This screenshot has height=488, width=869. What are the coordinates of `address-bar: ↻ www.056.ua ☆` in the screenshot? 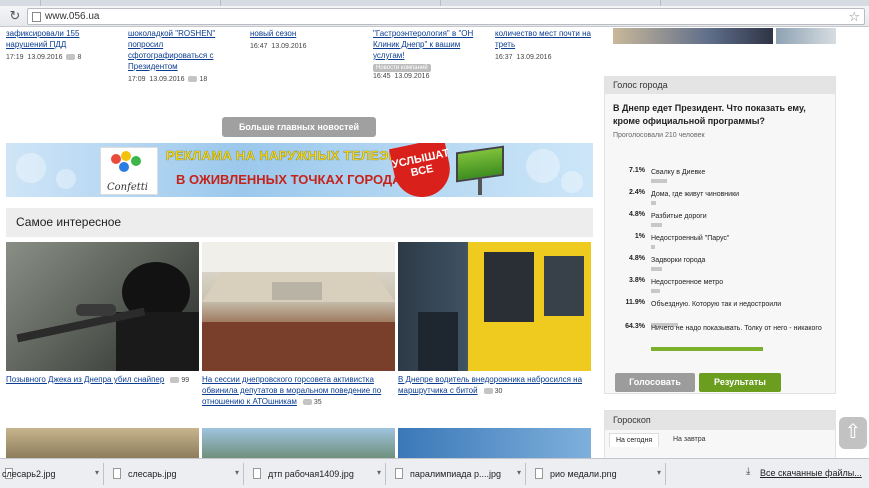 It's located at (434, 16).